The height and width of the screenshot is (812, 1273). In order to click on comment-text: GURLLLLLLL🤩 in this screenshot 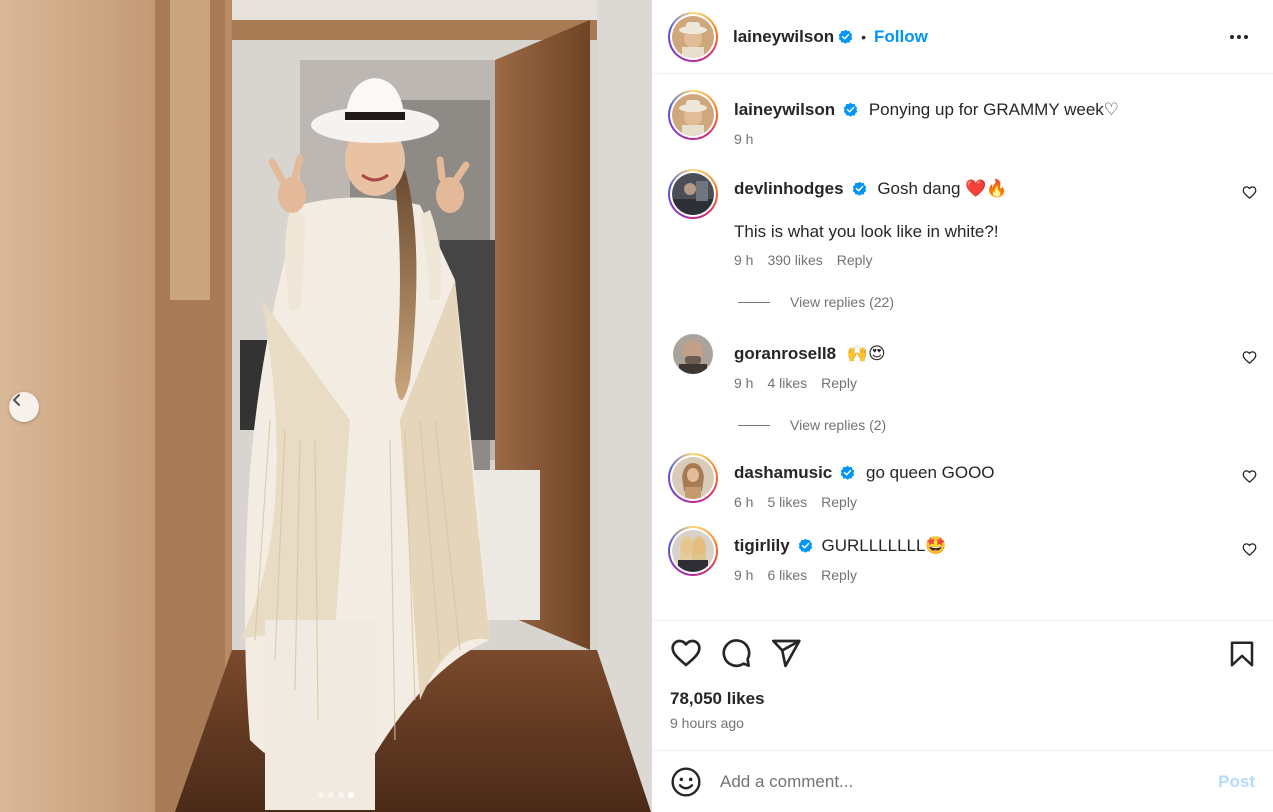, I will do `click(884, 545)`.